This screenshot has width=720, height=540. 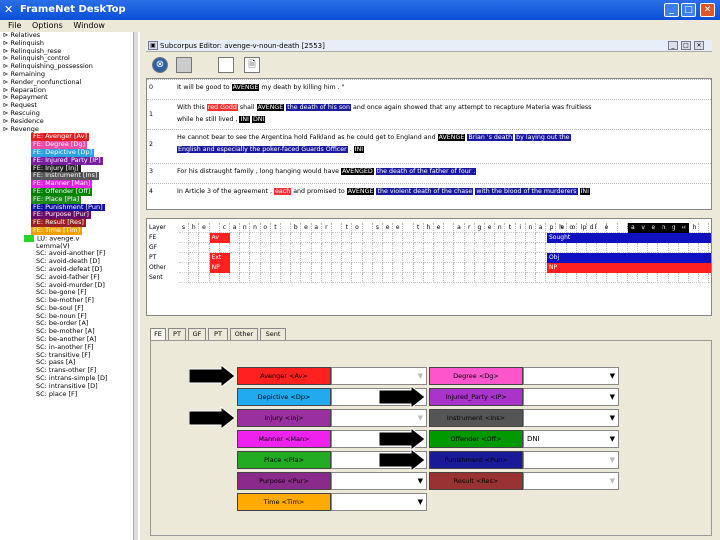 What do you see at coordinates (476, 418) in the screenshot?
I see `fe-button: Instrument <Ins>` at bounding box center [476, 418].